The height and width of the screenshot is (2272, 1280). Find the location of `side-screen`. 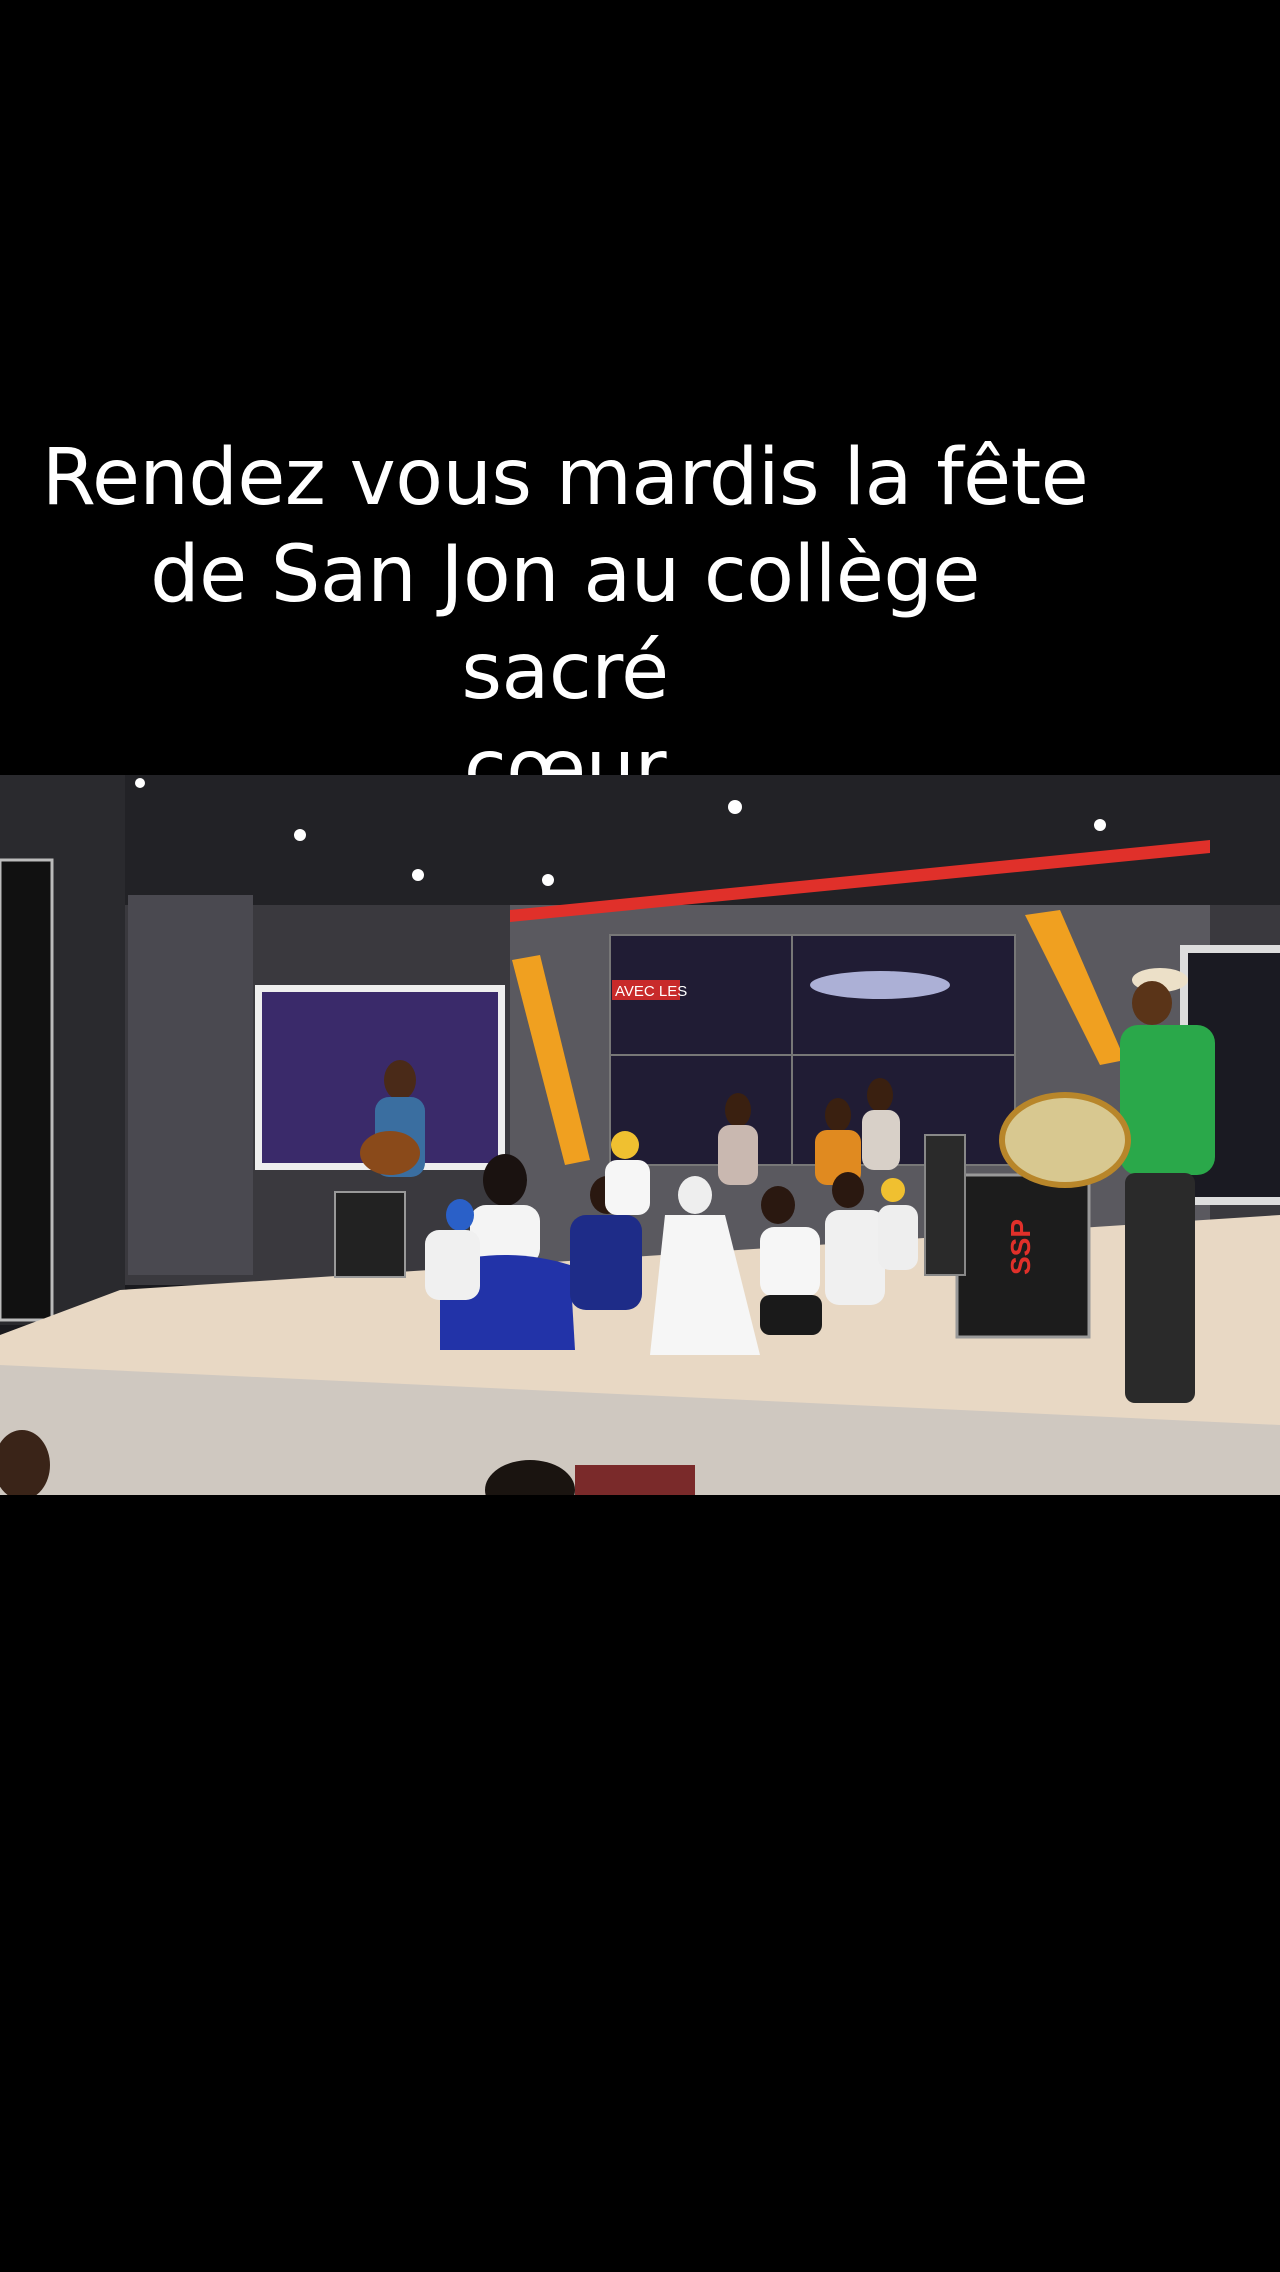

side-screen is located at coordinates (27, 1090).